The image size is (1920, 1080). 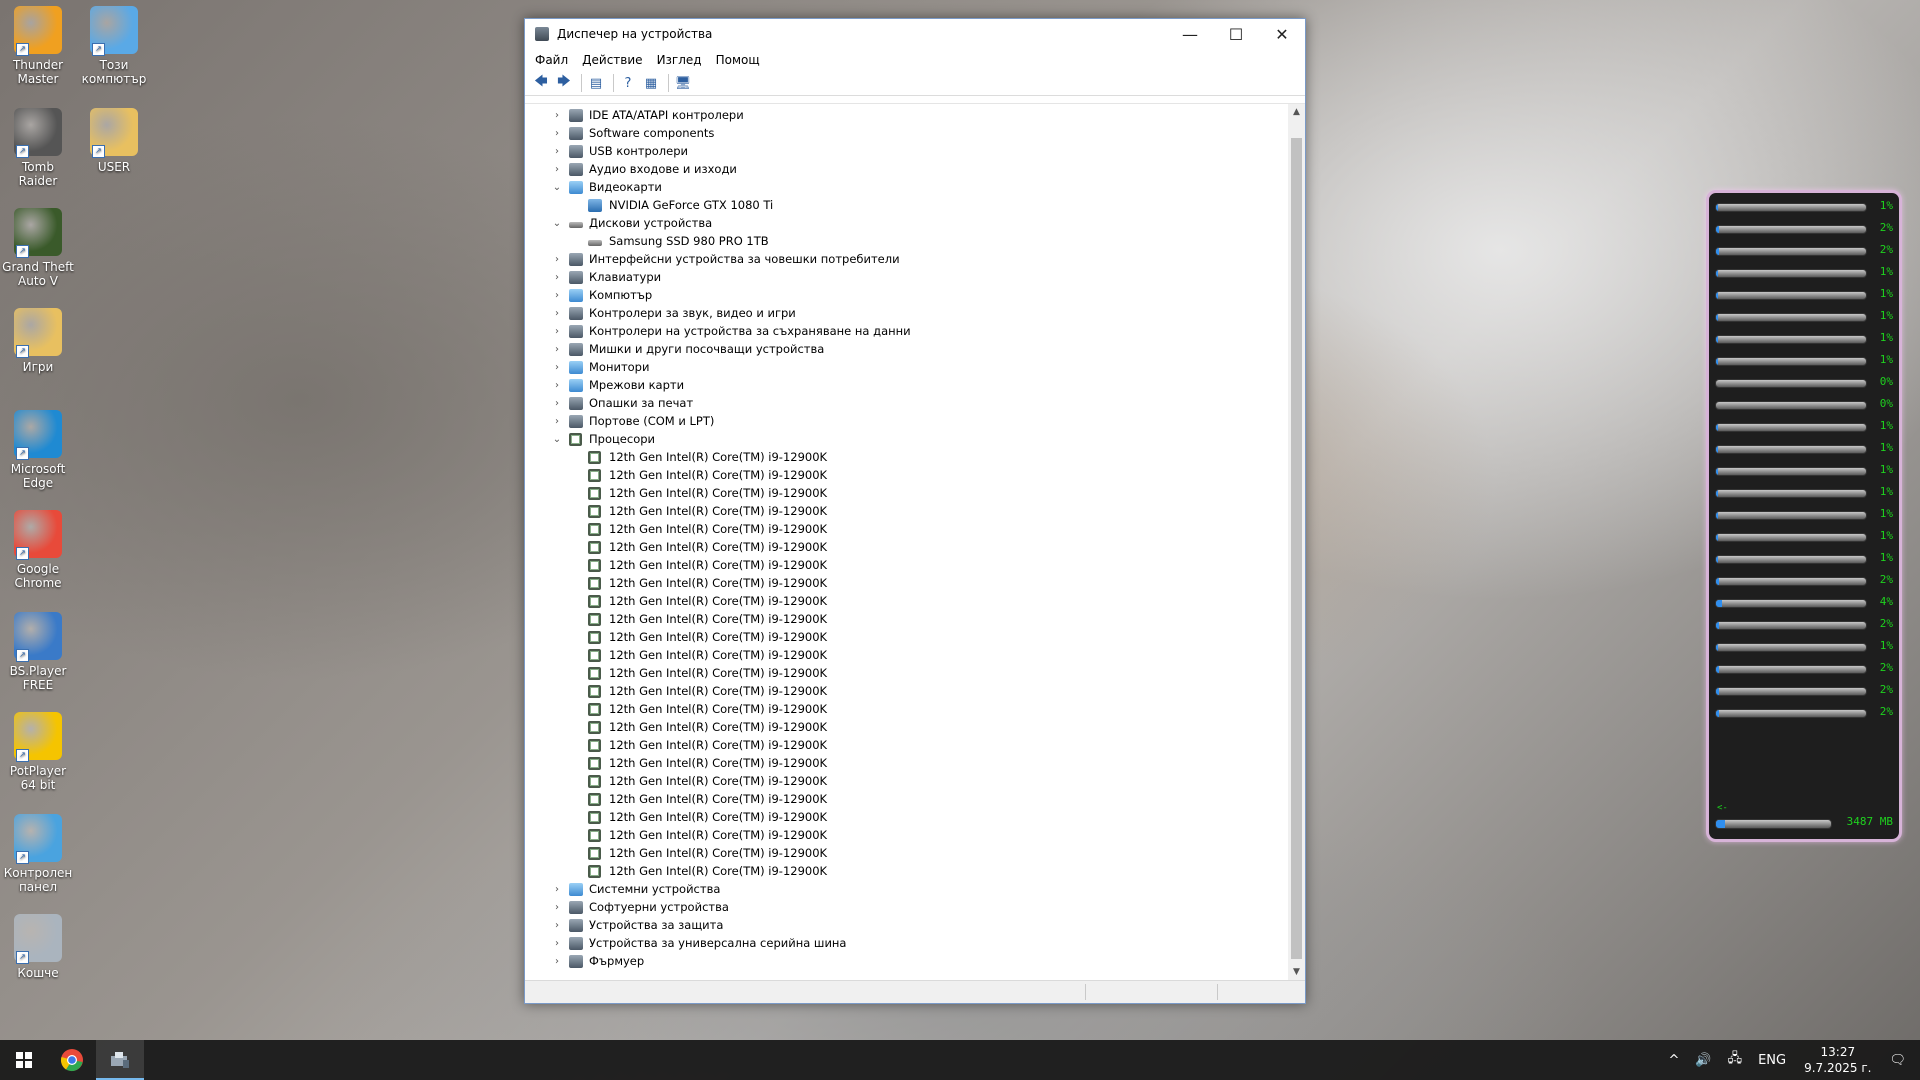 What do you see at coordinates (906, 889) in the screenshot?
I see `tree-category: › Системни устройства` at bounding box center [906, 889].